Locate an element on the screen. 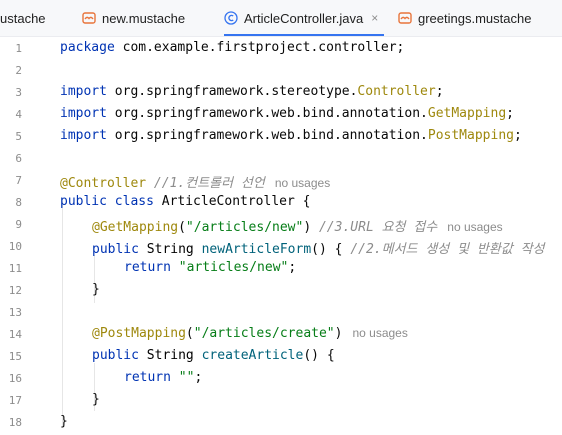 The image size is (562, 435). imported-class: PostMapping is located at coordinates (470, 135).